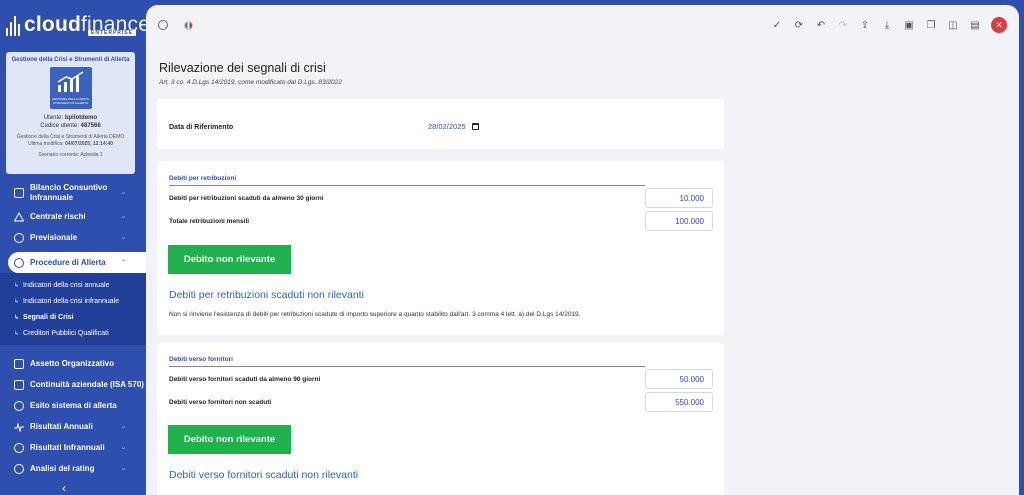 The height and width of the screenshot is (495, 1024). Describe the element at coordinates (999, 25) in the screenshot. I see `close-icon: ✕` at that location.